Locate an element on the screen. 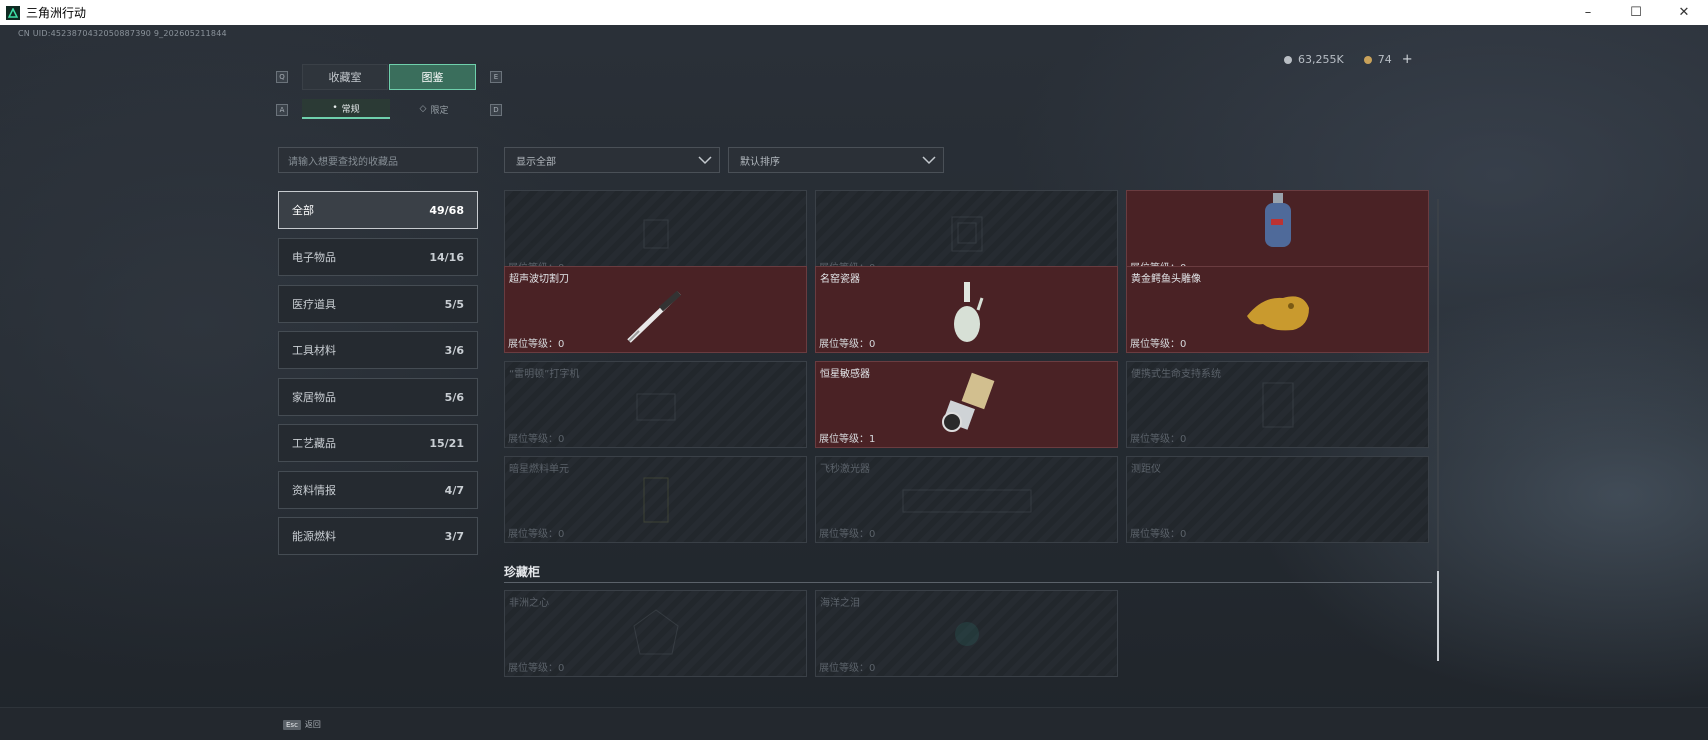  collectible-card: 非洲之心 展位等级：0 is located at coordinates (655, 633).